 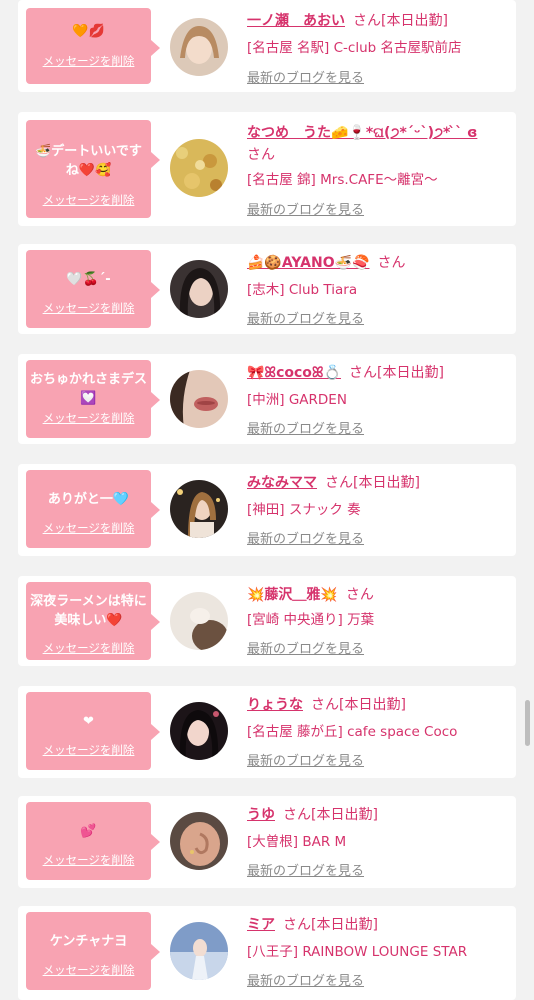 What do you see at coordinates (362, 133) in the screenshot?
I see `cast-name-link: なつめ うた🧀🍷*ଘ(੭*ˊᵕˋ)੭* ̀ˋ ɞ` at bounding box center [362, 133].